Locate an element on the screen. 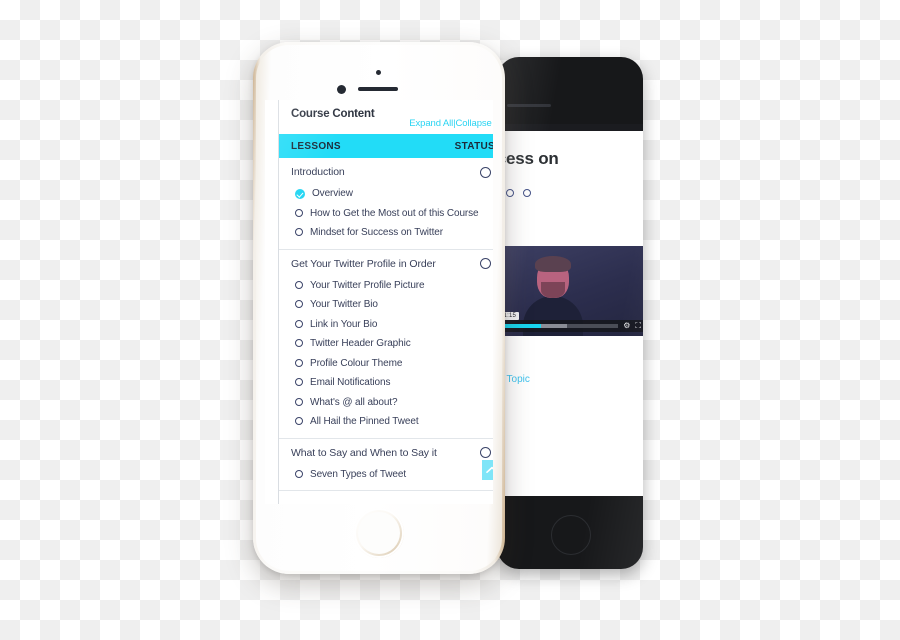 Image resolution: width=900 pixels, height=640 pixels. lesson-label: How to Get the Most out of this Course is located at coordinates (394, 213).